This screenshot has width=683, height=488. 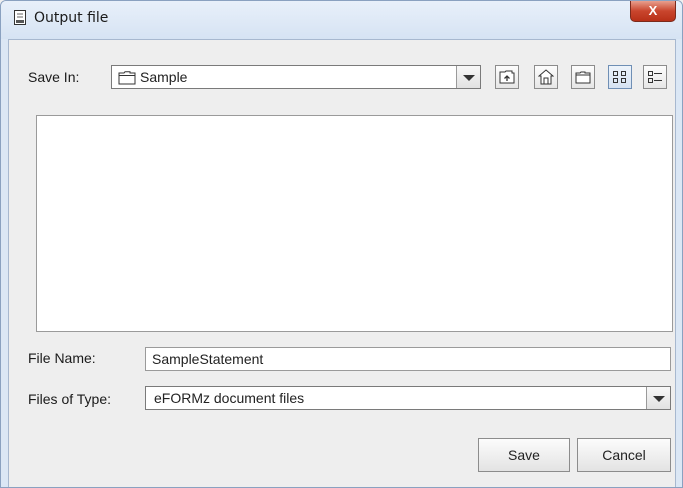 I want to click on files-of-type-label: Files of Type:, so click(x=70, y=399).